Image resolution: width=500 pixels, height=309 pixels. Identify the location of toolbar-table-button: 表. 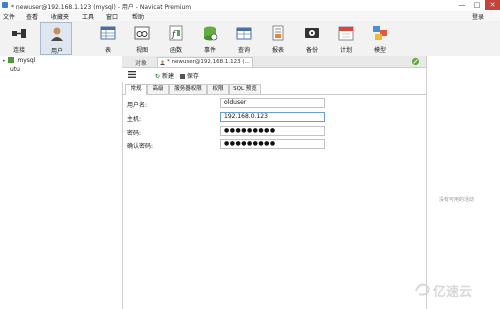
(108, 38).